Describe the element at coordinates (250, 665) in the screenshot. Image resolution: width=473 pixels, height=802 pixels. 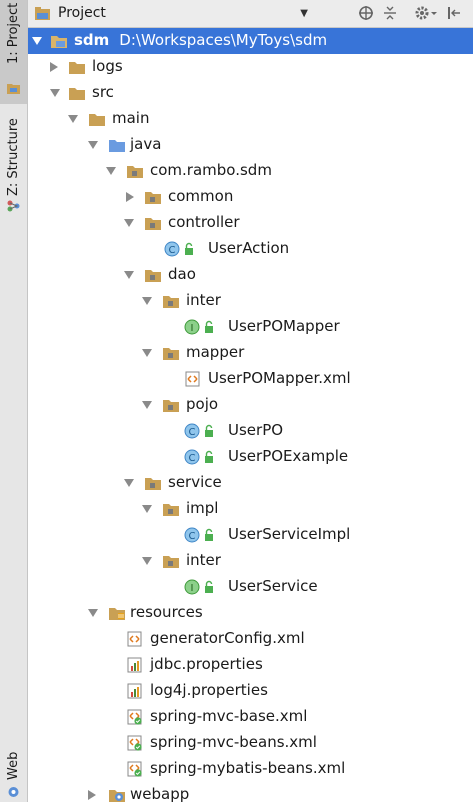
I see `tree-node-jdbc-properties: jdbc.properties` at that location.